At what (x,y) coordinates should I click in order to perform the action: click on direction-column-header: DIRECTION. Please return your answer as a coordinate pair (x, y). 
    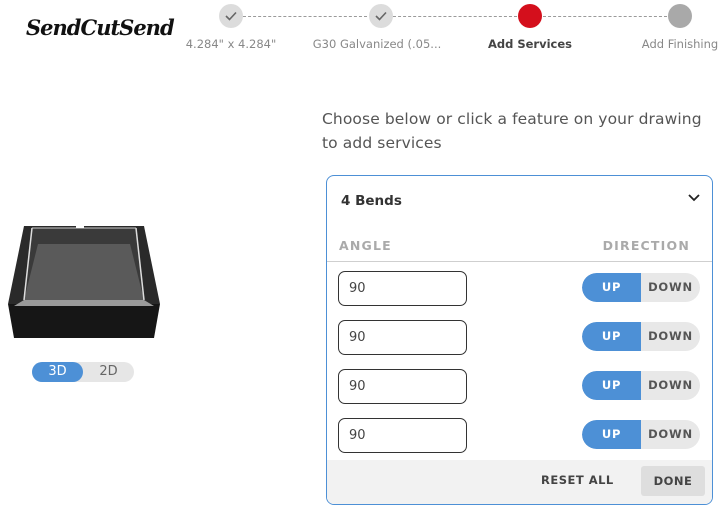
    Looking at the image, I should click on (646, 245).